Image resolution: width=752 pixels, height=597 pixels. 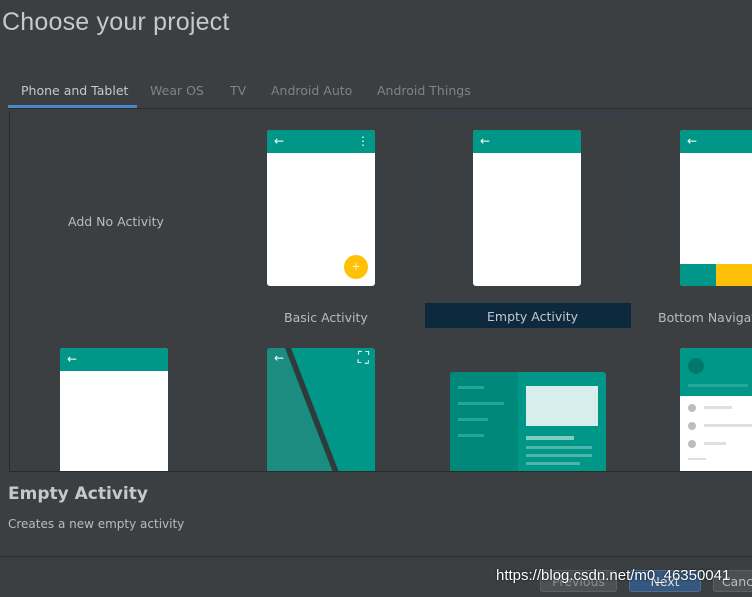 I want to click on tab-divider, so click(x=380, y=108).